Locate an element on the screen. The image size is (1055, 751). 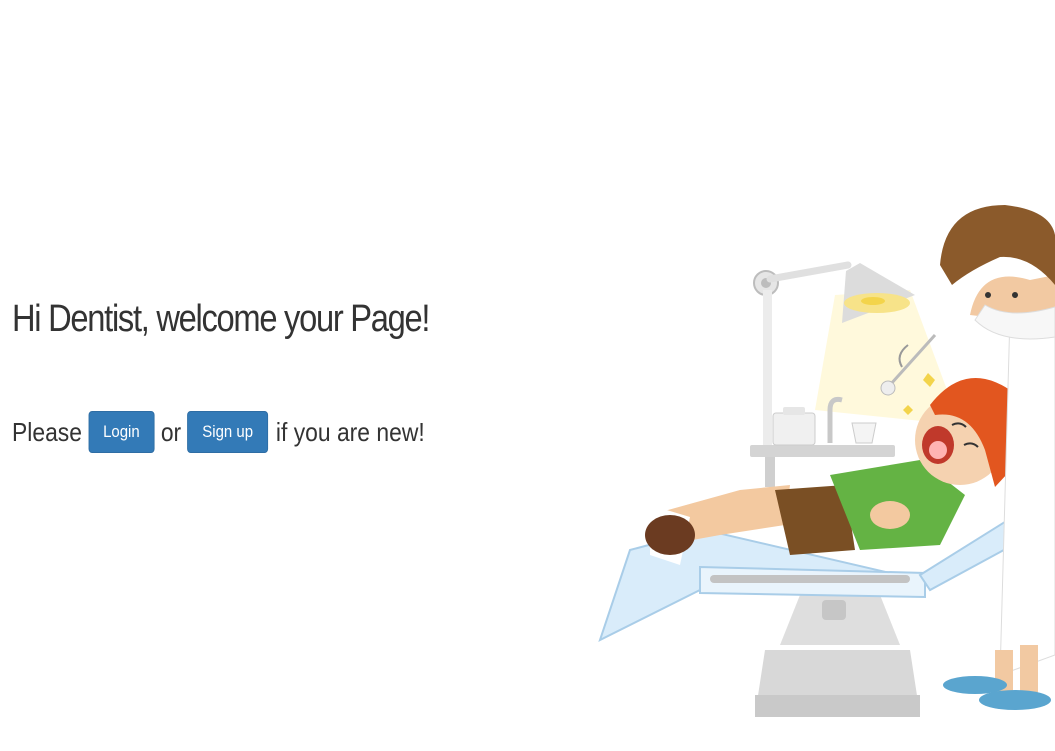
signup-button: Sign up is located at coordinates (227, 432).